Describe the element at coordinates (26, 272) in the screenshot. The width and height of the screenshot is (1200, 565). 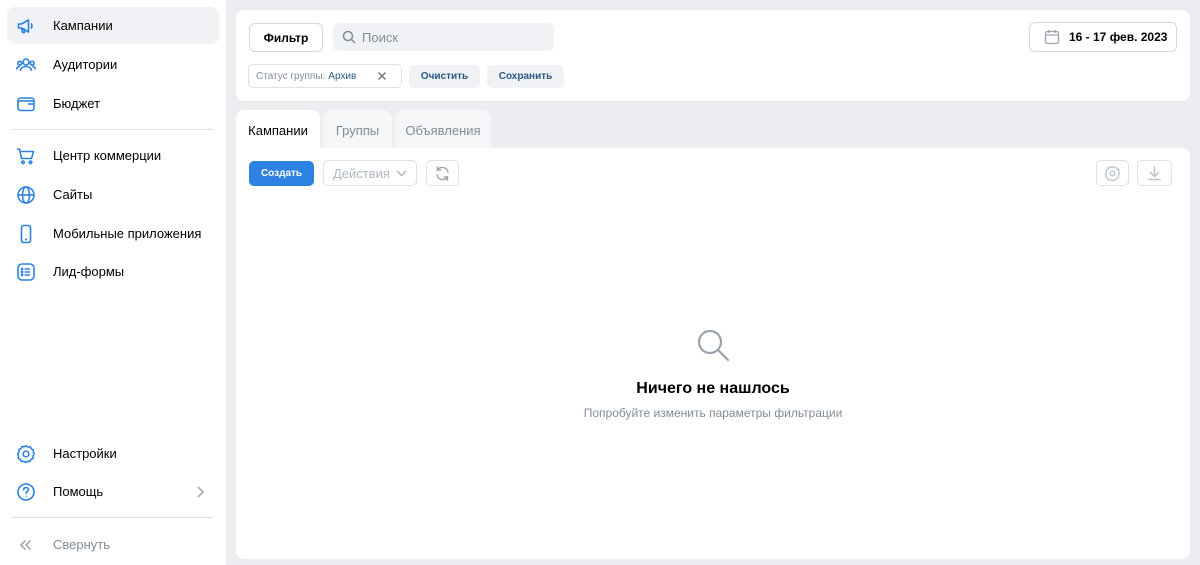
I see `list-icon` at that location.